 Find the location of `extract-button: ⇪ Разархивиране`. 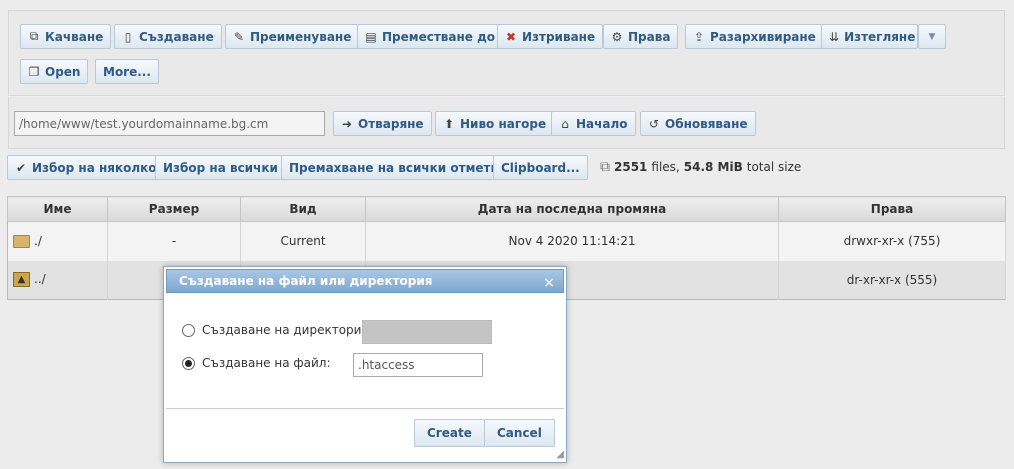

extract-button: ⇪ Разархивиране is located at coordinates (754, 36).